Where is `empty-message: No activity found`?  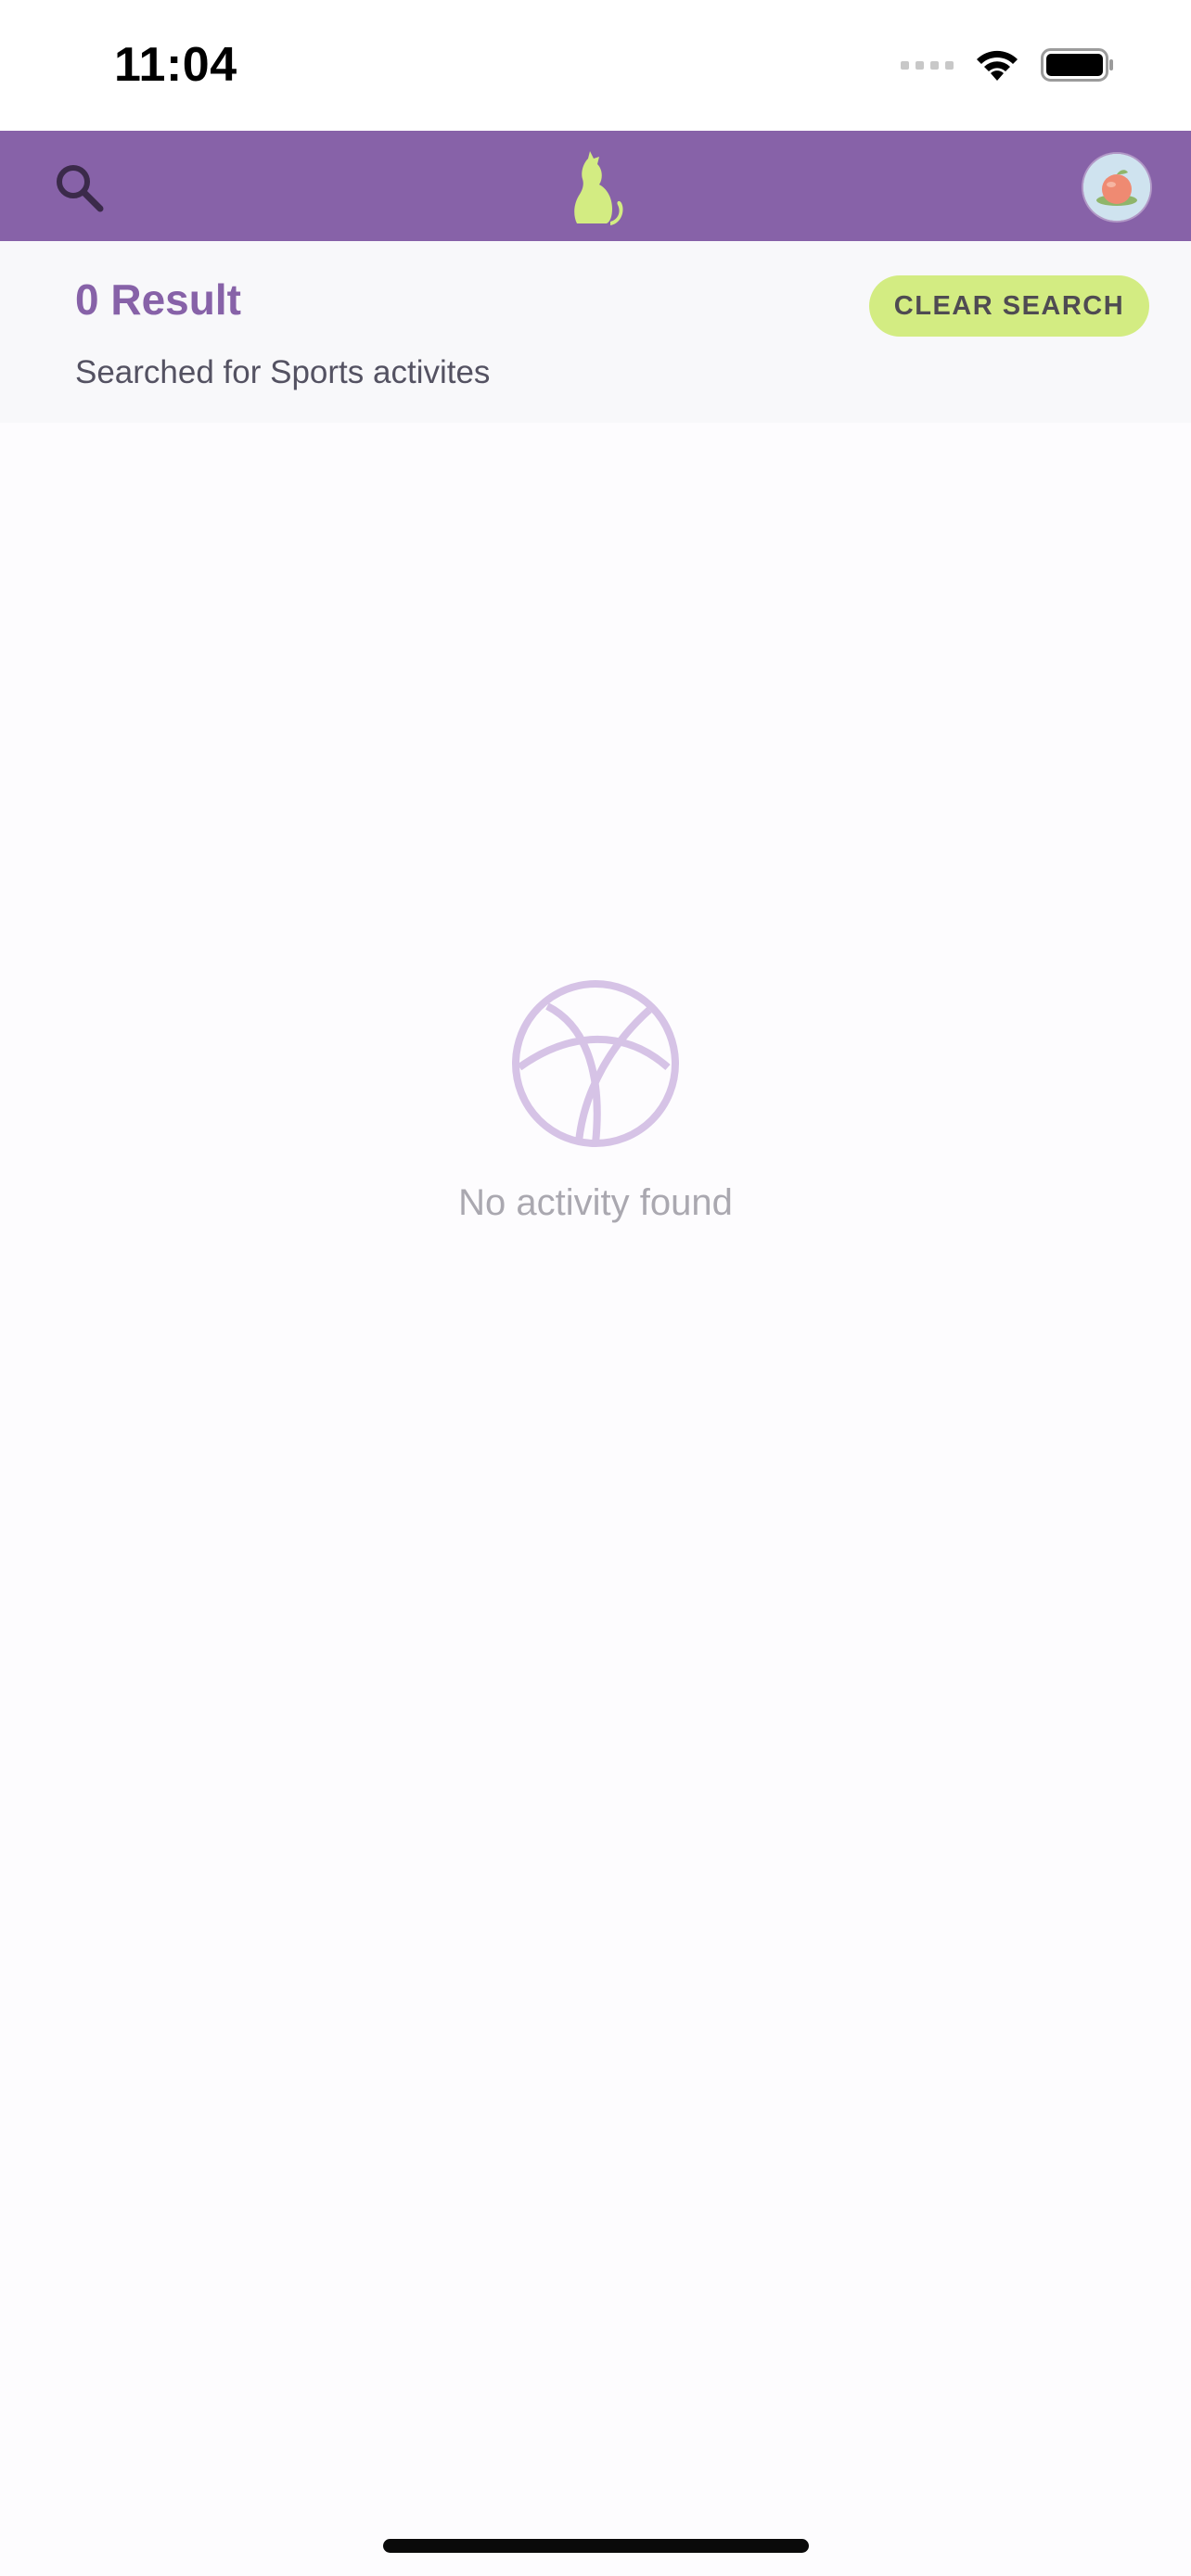
empty-message: No activity found is located at coordinates (595, 1203).